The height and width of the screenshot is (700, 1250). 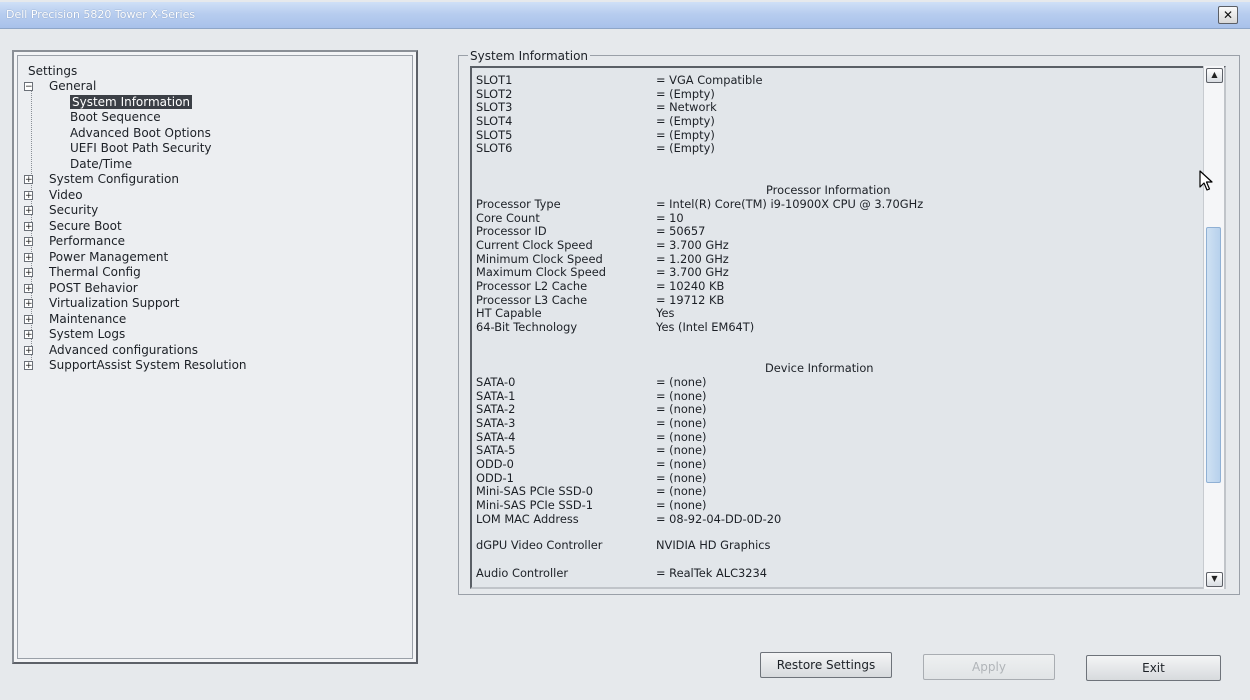 I want to click on tree-item-label: Advanced Boot Options, so click(x=140, y=132).